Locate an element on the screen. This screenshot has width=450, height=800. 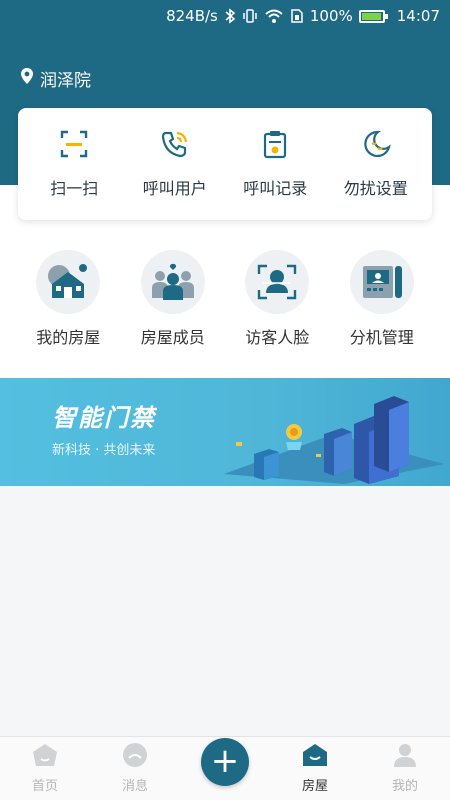
tab-house-label: 房屋 is located at coordinates (314, 786).